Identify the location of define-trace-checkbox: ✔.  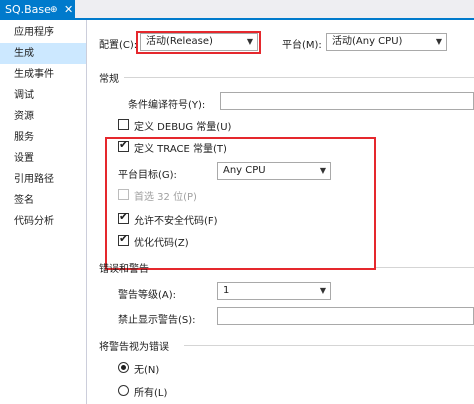
(123, 145).